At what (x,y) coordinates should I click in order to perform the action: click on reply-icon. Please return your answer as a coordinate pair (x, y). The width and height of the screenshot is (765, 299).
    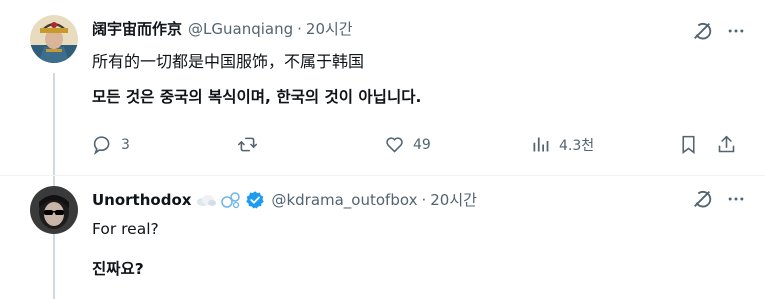
    Looking at the image, I should click on (101, 145).